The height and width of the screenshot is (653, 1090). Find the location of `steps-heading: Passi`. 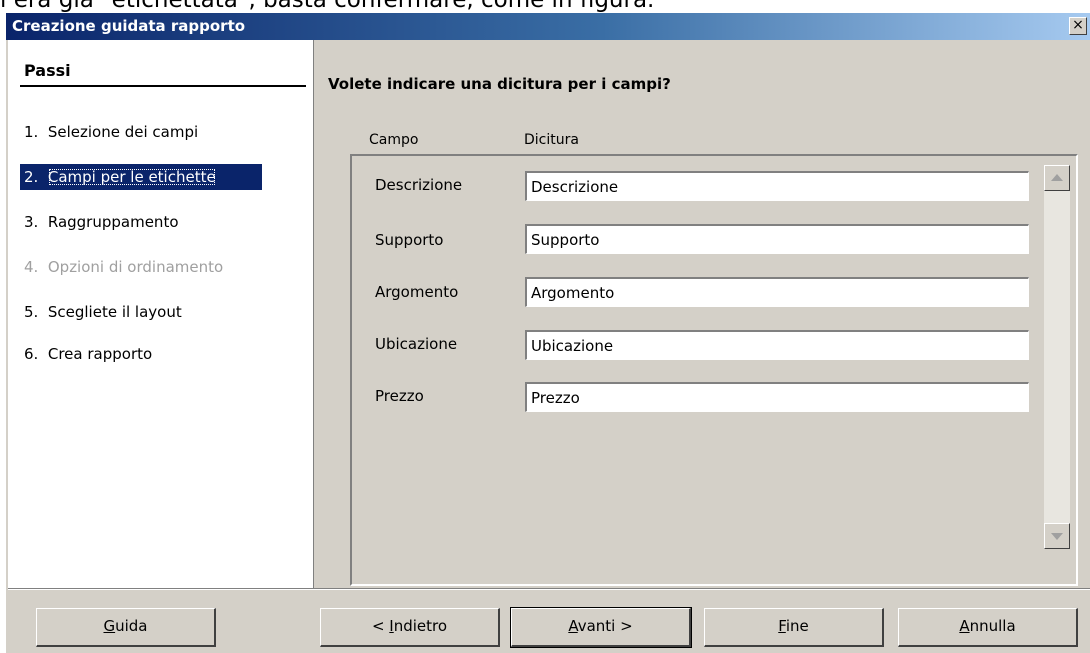

steps-heading: Passi is located at coordinates (47, 70).